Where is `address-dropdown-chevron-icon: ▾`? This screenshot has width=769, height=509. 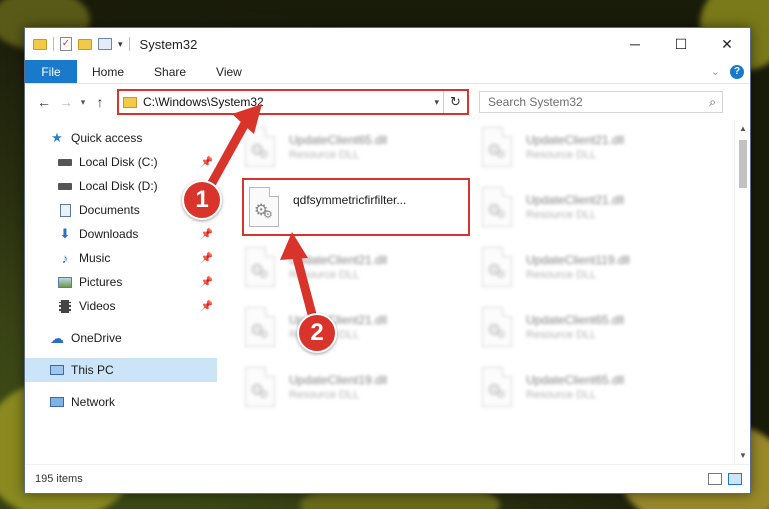 address-dropdown-chevron-icon: ▾ is located at coordinates (436, 102).